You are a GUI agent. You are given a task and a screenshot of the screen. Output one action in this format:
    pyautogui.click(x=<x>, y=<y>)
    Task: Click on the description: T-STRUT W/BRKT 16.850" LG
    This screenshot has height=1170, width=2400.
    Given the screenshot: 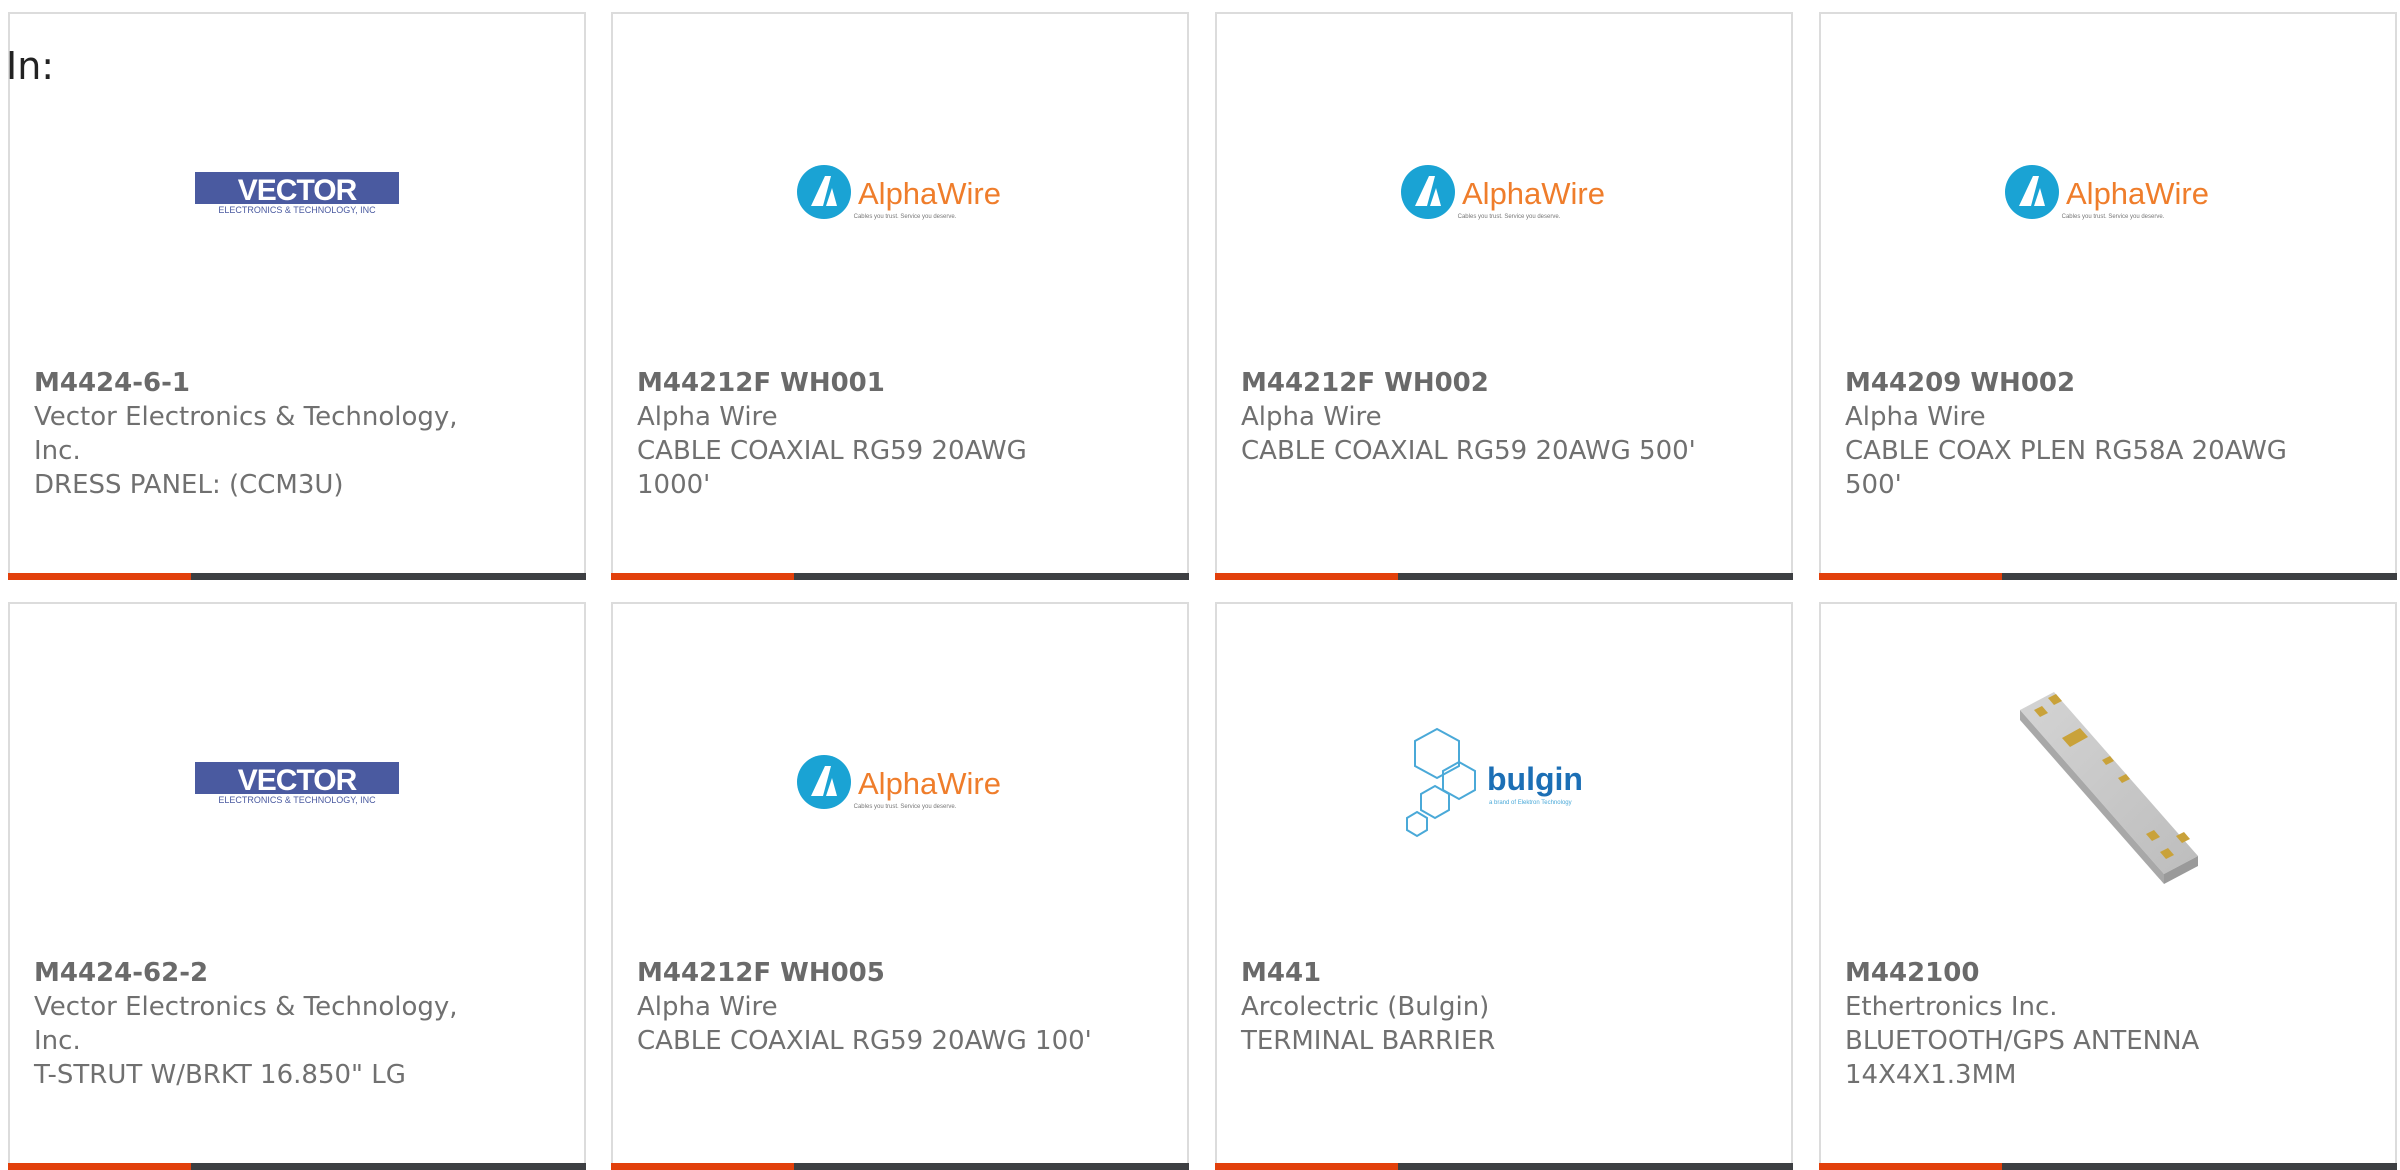 What is the action you would take?
    pyautogui.click(x=220, y=1075)
    